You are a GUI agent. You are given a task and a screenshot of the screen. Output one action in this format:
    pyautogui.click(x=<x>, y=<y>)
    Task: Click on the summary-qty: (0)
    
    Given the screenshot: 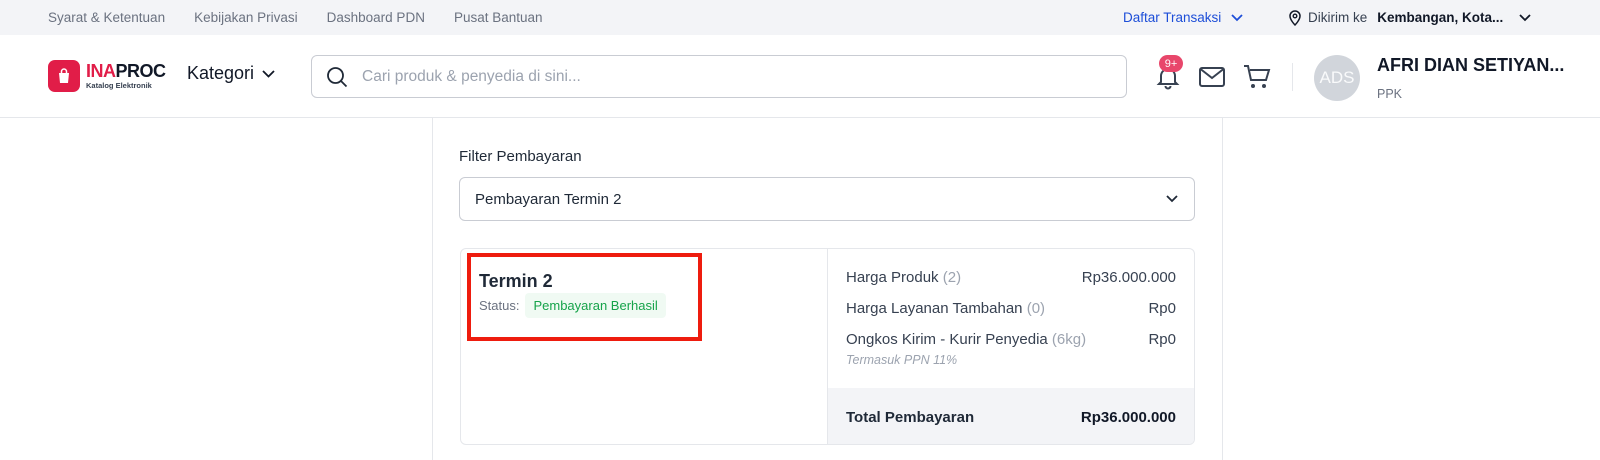 What is the action you would take?
    pyautogui.click(x=1036, y=308)
    